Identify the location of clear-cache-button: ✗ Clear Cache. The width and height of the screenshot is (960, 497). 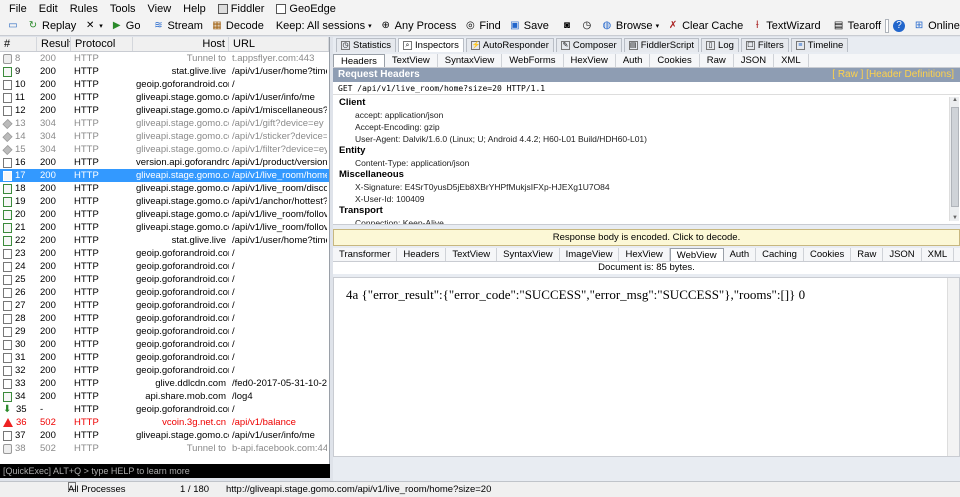
(705, 26).